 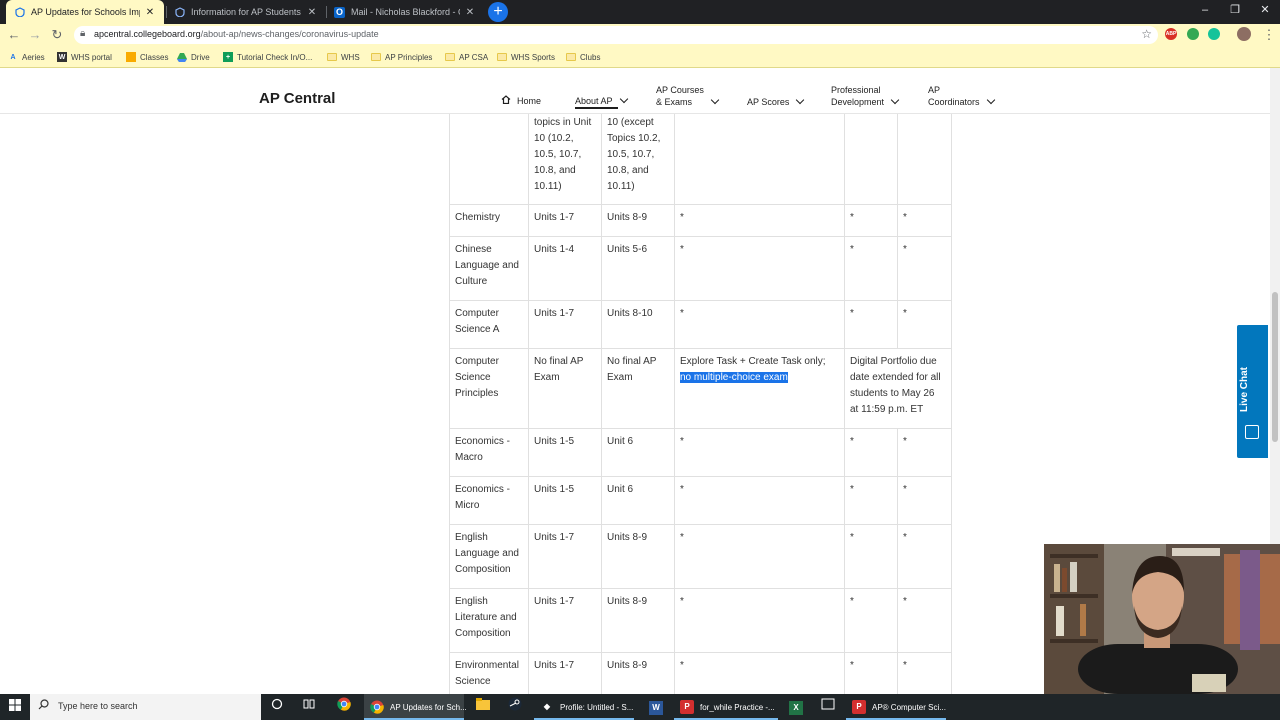 I want to click on close-window-button: ✕, so click(x=1265, y=10).